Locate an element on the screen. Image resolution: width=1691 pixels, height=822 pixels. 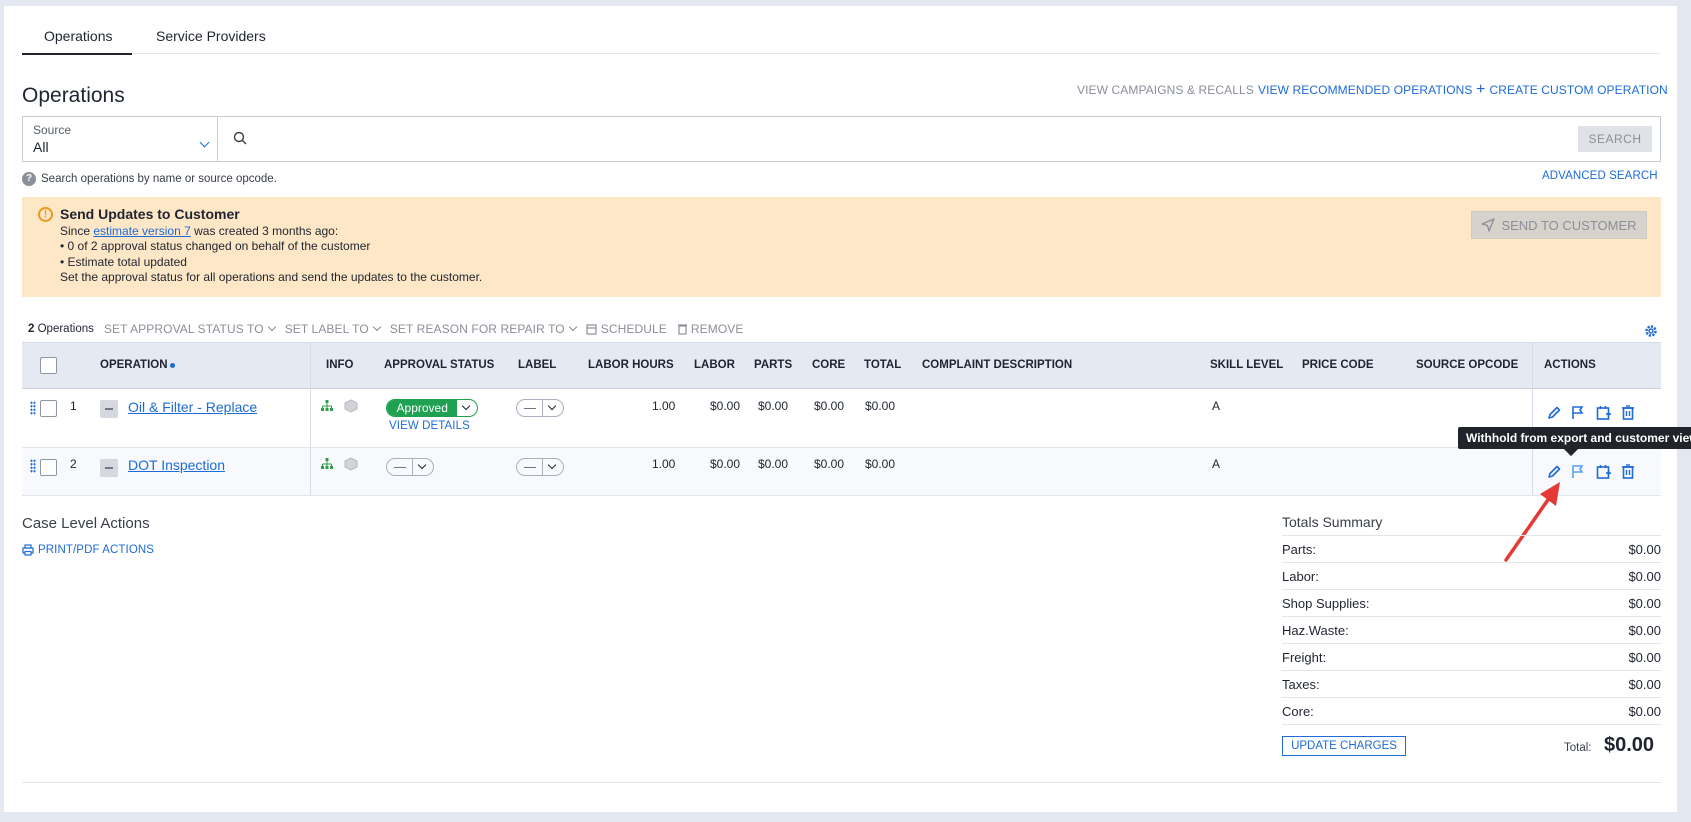
approval-status-dropdown: Approved is located at coordinates (432, 408).